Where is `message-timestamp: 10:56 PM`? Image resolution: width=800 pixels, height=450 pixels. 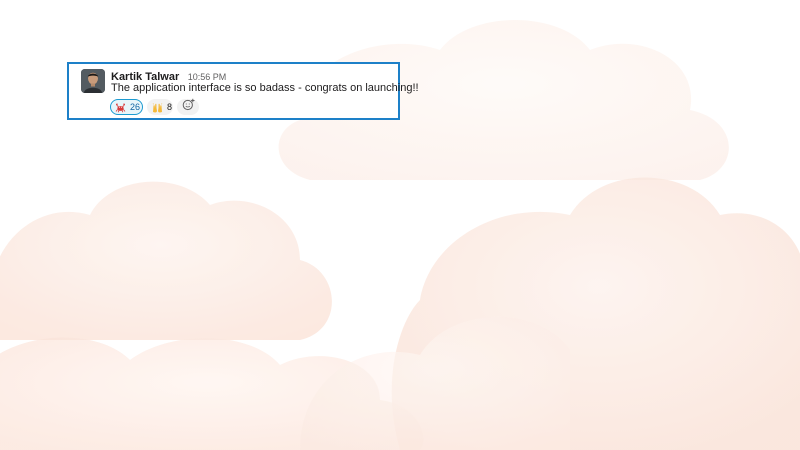
message-timestamp: 10:56 PM is located at coordinates (207, 77).